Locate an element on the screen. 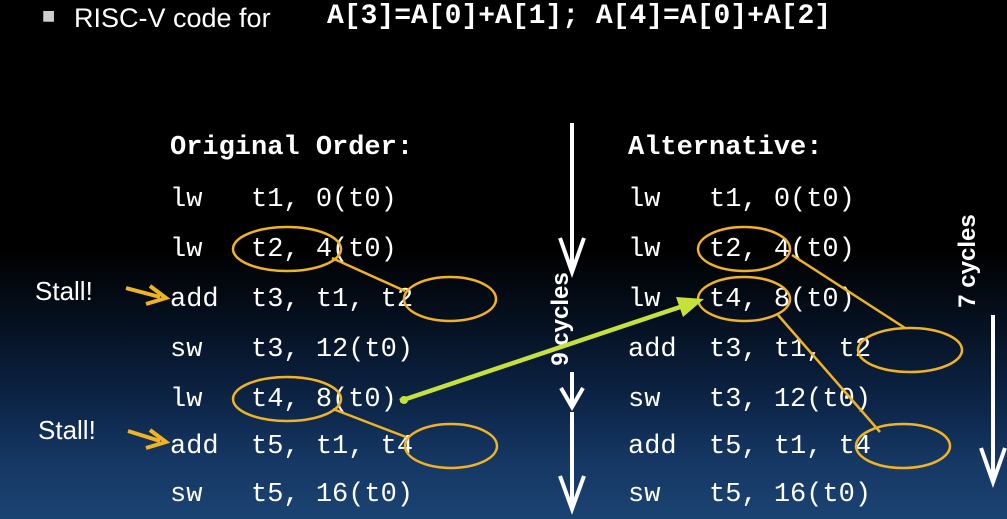 This screenshot has height=519, width=1007. dependency-alternative-t4 is located at coordinates (829, 373).